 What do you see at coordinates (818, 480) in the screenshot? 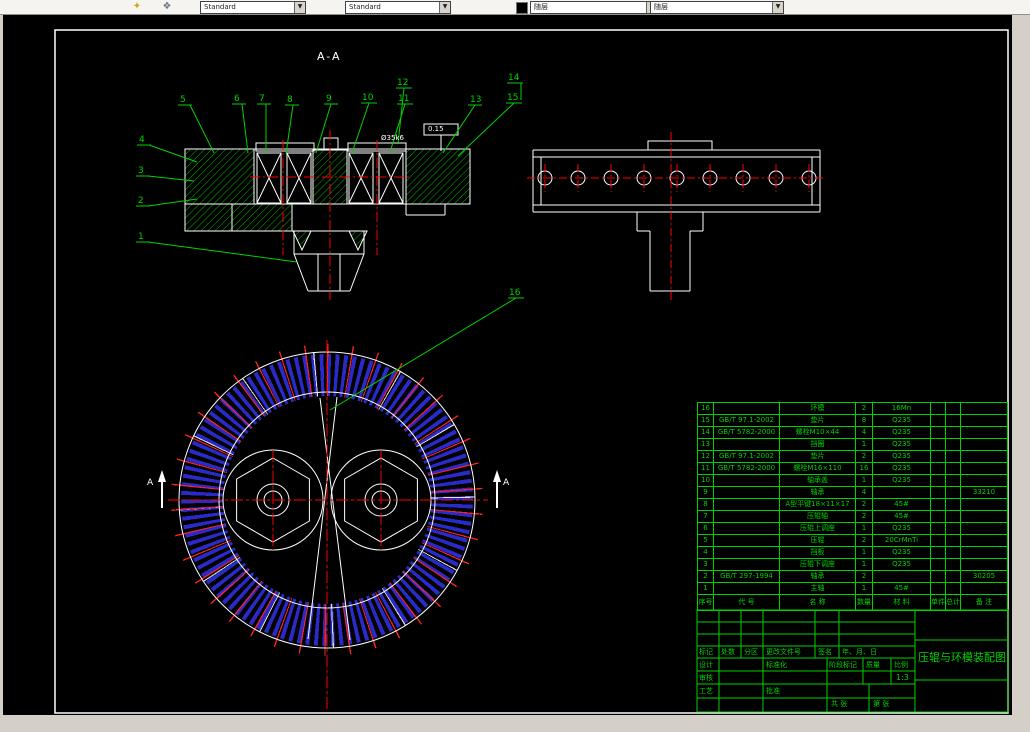
I see `bom-cell-name: 轴承盖` at bounding box center [818, 480].